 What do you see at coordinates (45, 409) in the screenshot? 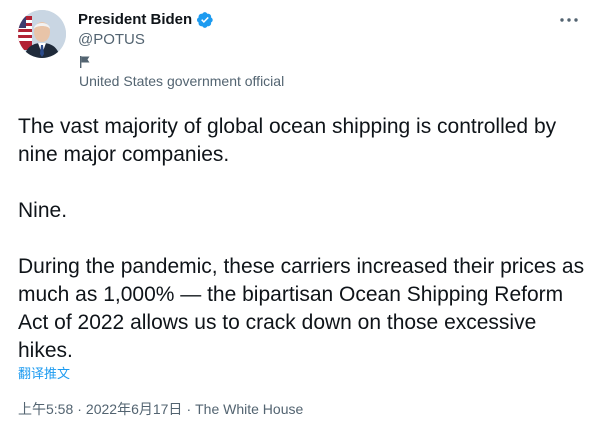
I see `tweet-time: 上午5:58` at bounding box center [45, 409].